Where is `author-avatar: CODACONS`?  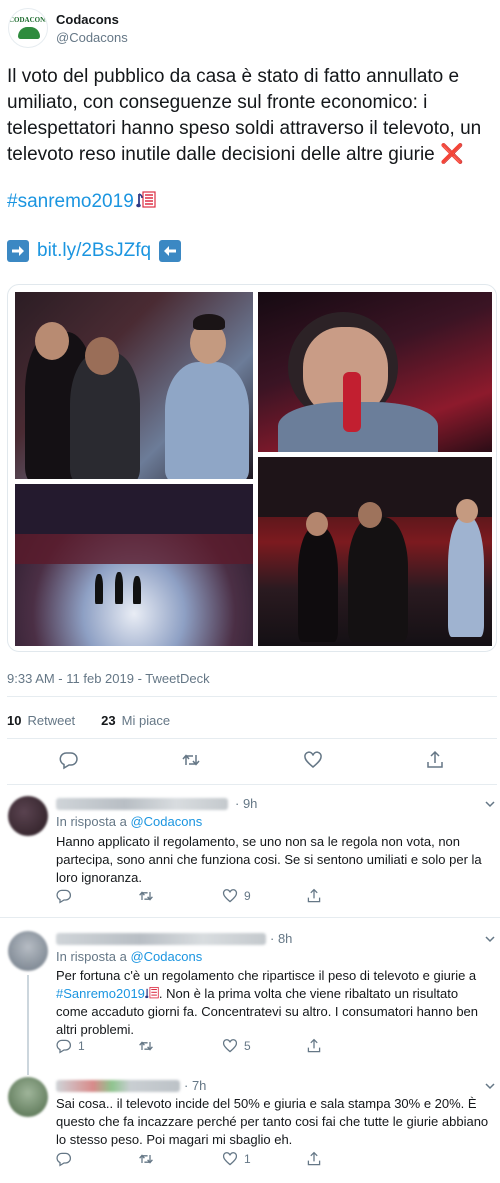 author-avatar: CODACONS is located at coordinates (28, 28).